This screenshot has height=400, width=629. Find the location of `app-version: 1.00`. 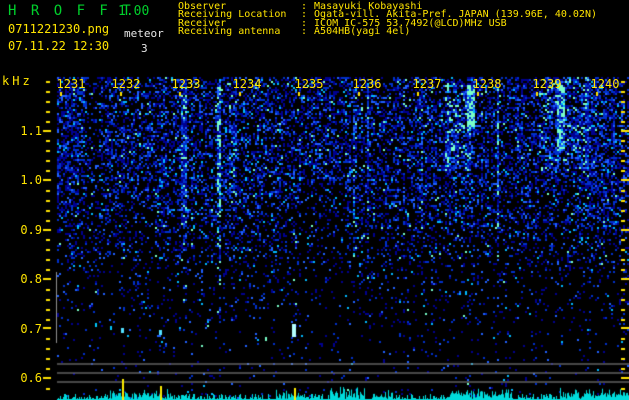

app-version: 1.00 is located at coordinates (134, 11).